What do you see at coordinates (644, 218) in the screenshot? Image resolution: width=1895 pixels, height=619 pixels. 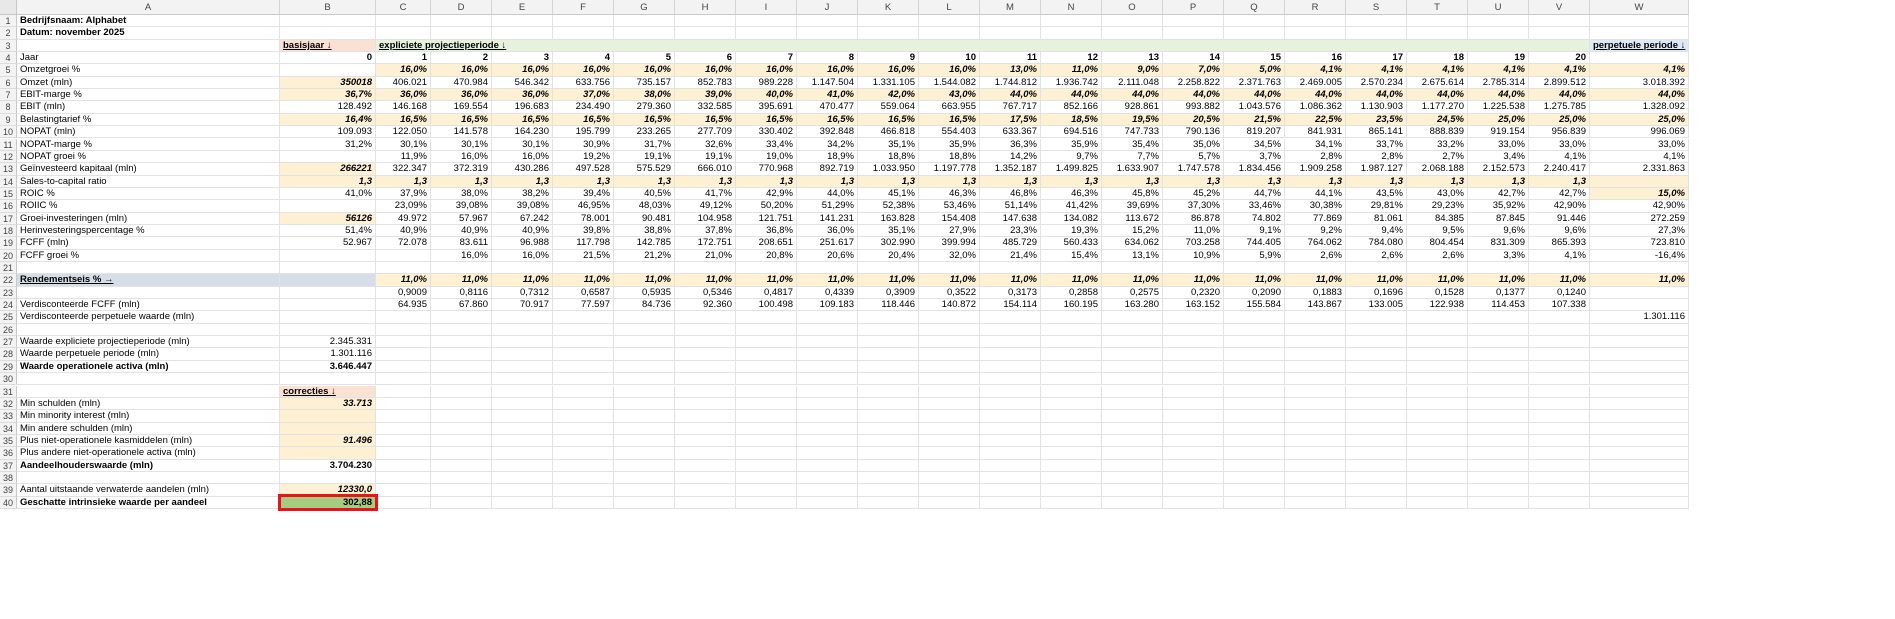 I see `projection-cell: 90.481` at bounding box center [644, 218].